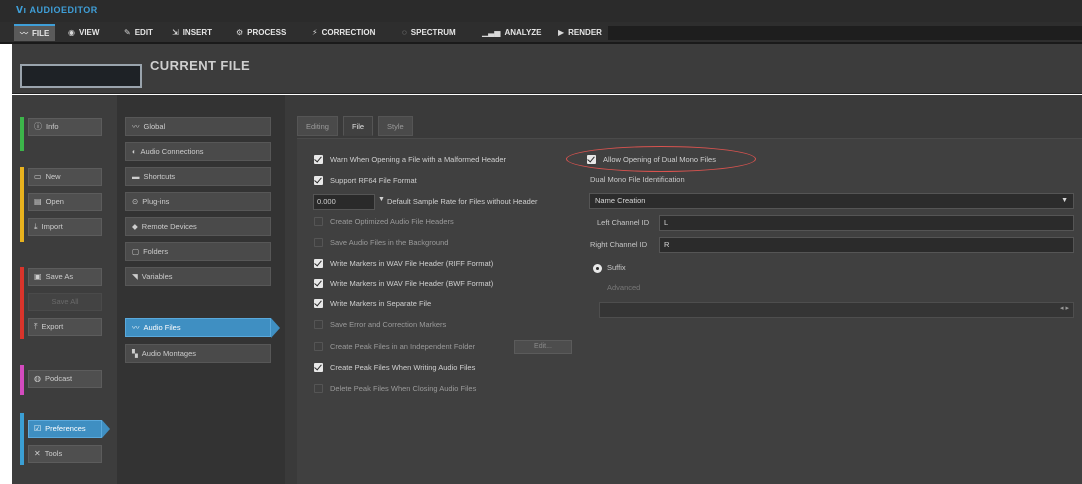 Image resolution: width=1082 pixels, height=484 pixels. I want to click on menu-edit: ✎ EDIT, so click(138, 33).